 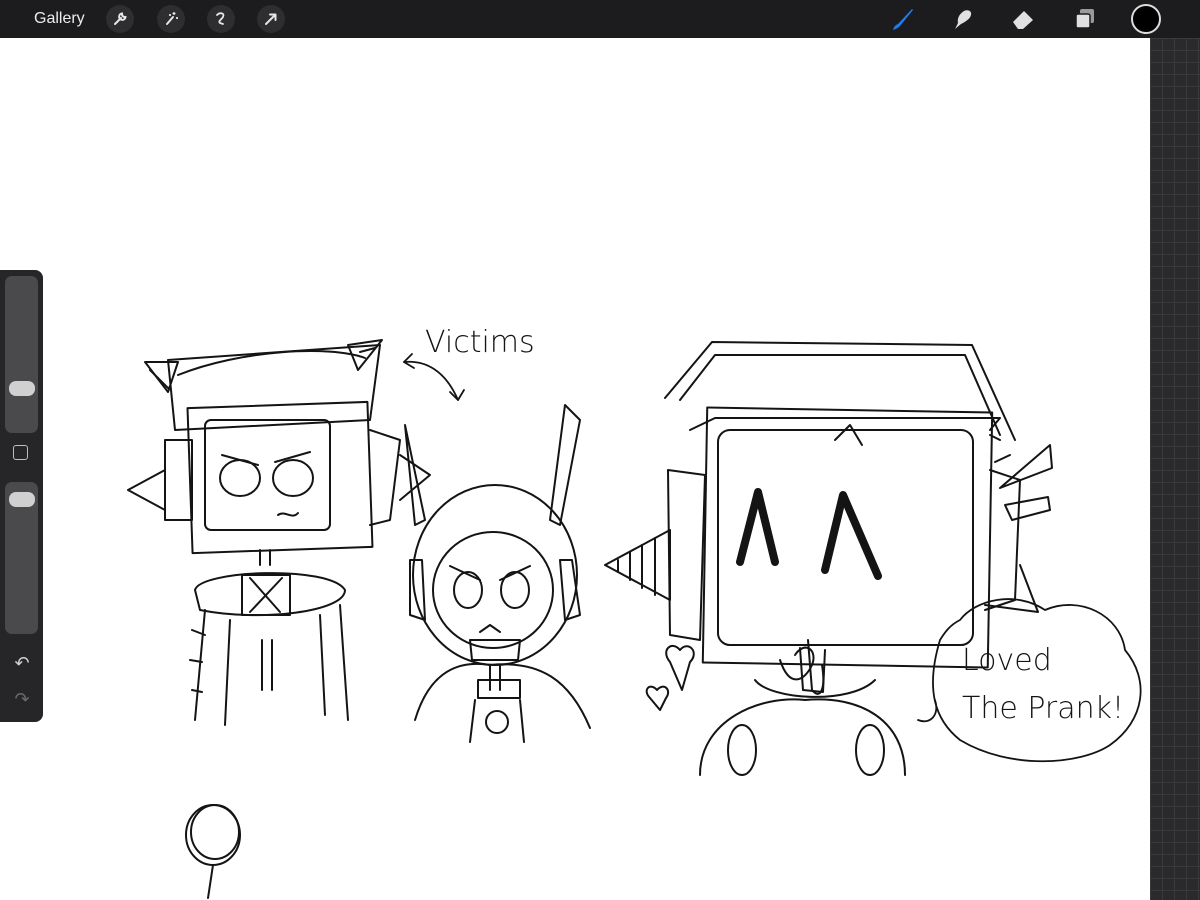 What do you see at coordinates (1146, 19) in the screenshot?
I see `color-swatch` at bounding box center [1146, 19].